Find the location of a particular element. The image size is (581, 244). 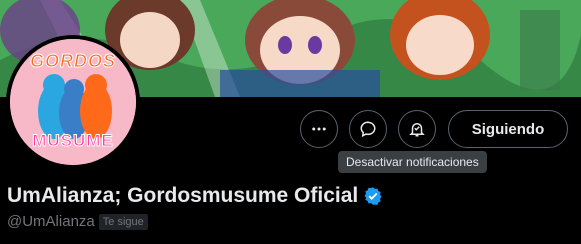

display-name-row: UmAlianza; Gordosmusume Oficial is located at coordinates (195, 196).